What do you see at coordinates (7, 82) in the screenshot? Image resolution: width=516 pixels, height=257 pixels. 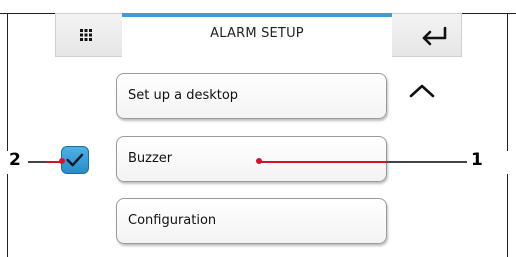 I see `frame-left-top` at bounding box center [7, 82].